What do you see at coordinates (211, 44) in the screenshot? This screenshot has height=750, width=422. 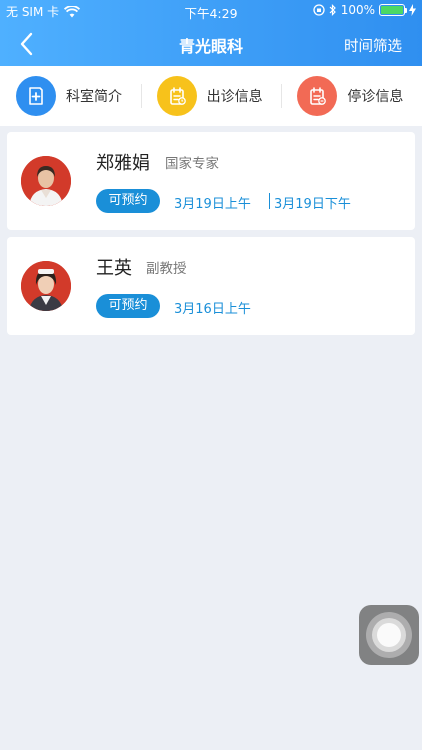 I see `nav-bar: 青光眼科 时间筛选` at bounding box center [211, 44].